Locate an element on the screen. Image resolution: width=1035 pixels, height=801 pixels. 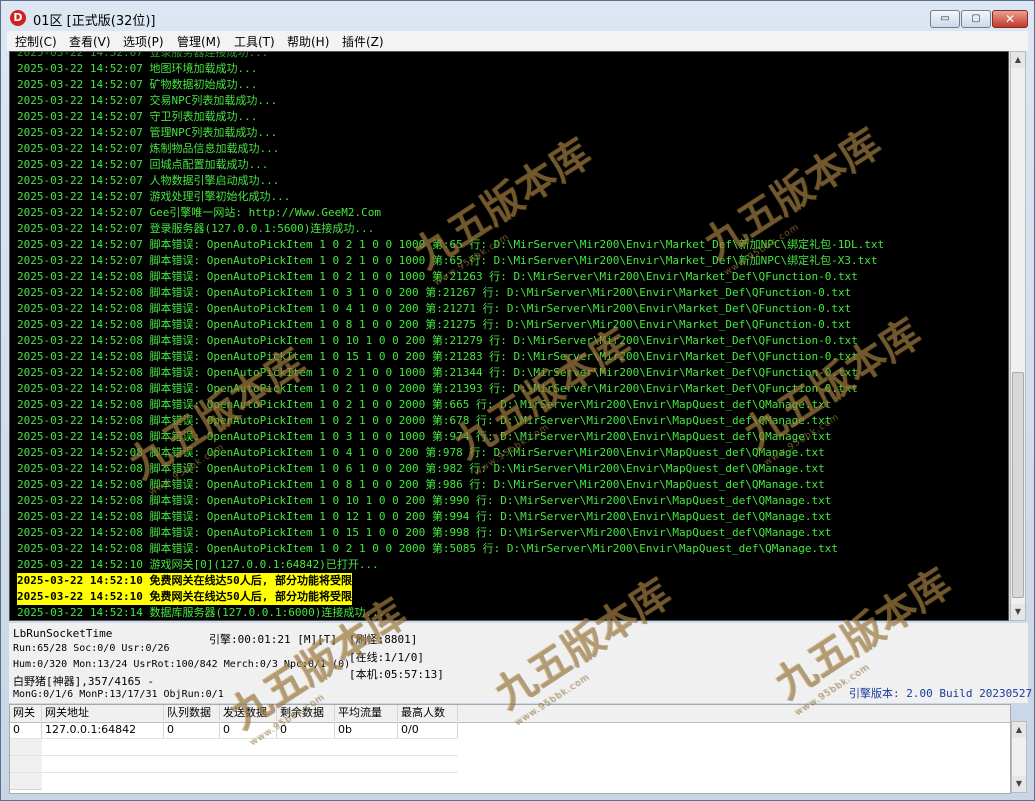
col-send-data: 发送数据 is located at coordinates (248, 713).